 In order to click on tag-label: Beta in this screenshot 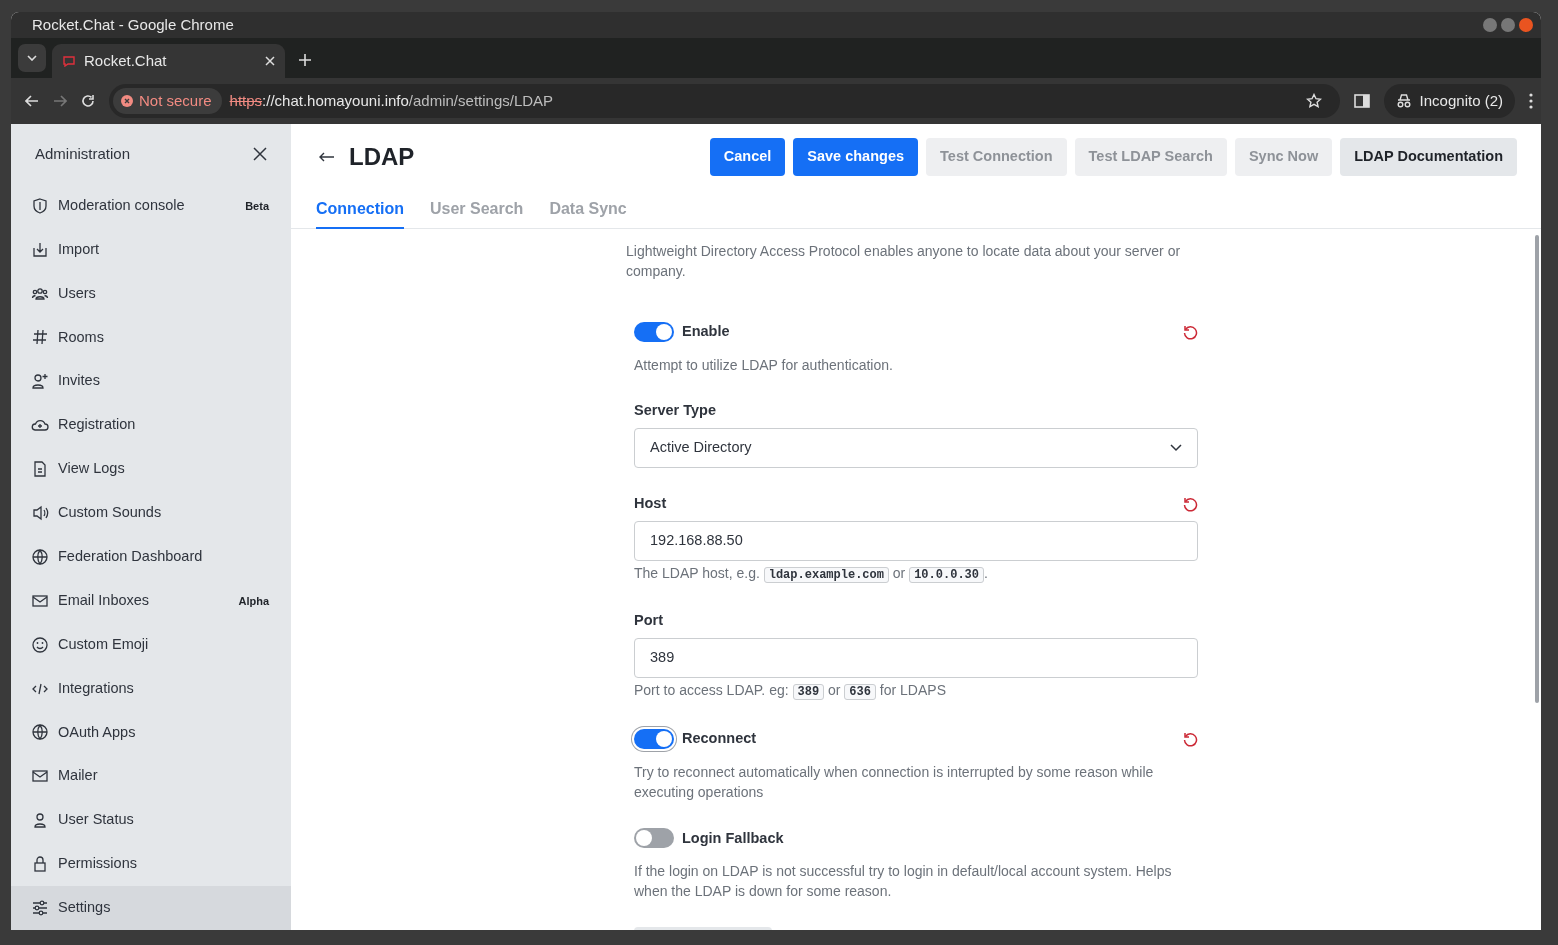, I will do `click(257, 206)`.